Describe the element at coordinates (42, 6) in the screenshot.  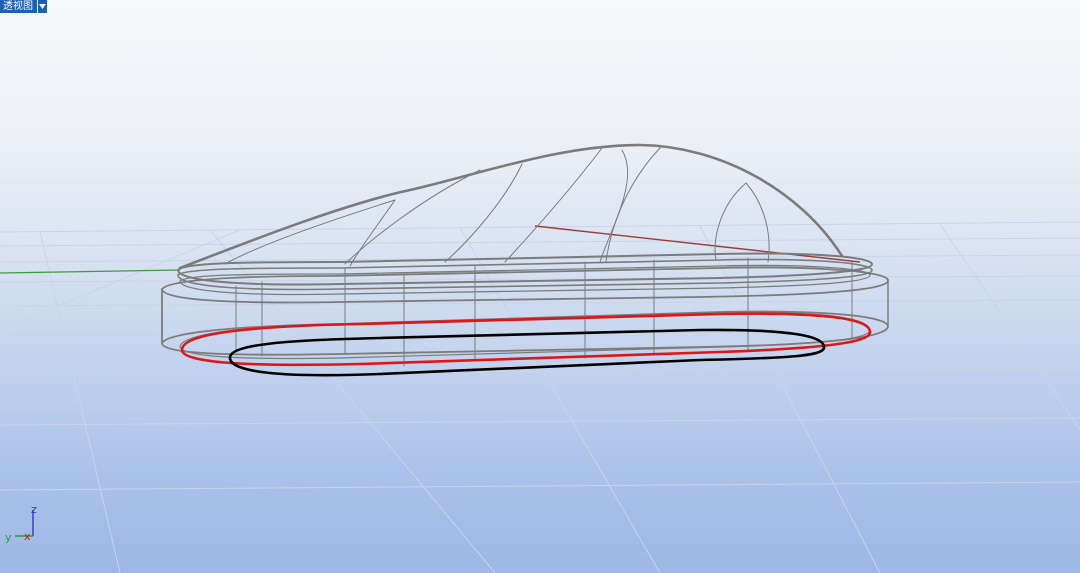
I see `chevron-down-icon` at that location.